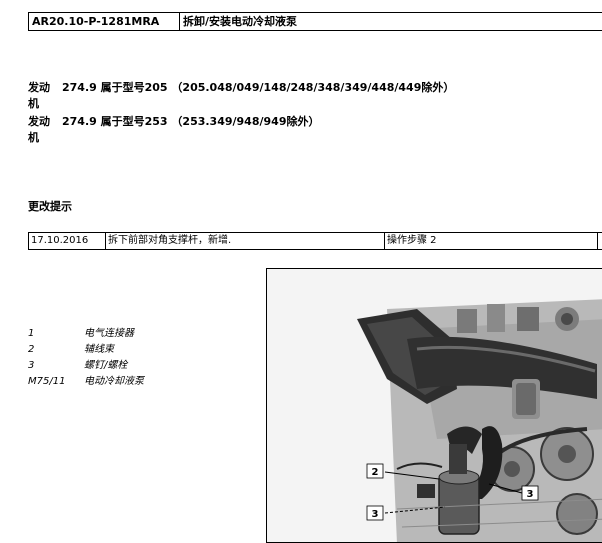 This screenshot has width=602, height=543. What do you see at coordinates (315, 21) in the screenshot?
I see `document-header-table: AR20.10-P-1281MRA 拆卸/安装电动冷却液泵` at bounding box center [315, 21].